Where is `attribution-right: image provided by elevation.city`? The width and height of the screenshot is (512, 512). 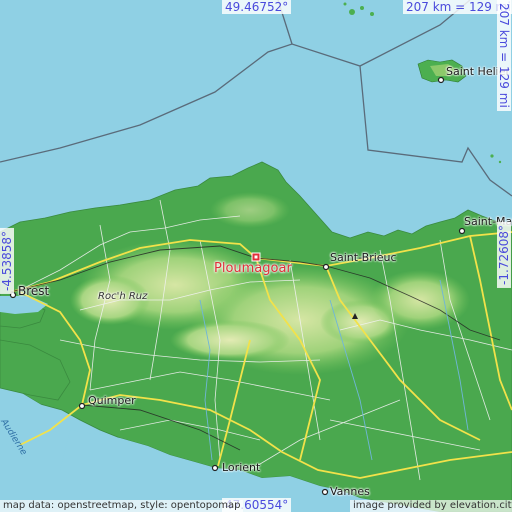 attribution-right: image provided by elevation.city is located at coordinates (431, 506).